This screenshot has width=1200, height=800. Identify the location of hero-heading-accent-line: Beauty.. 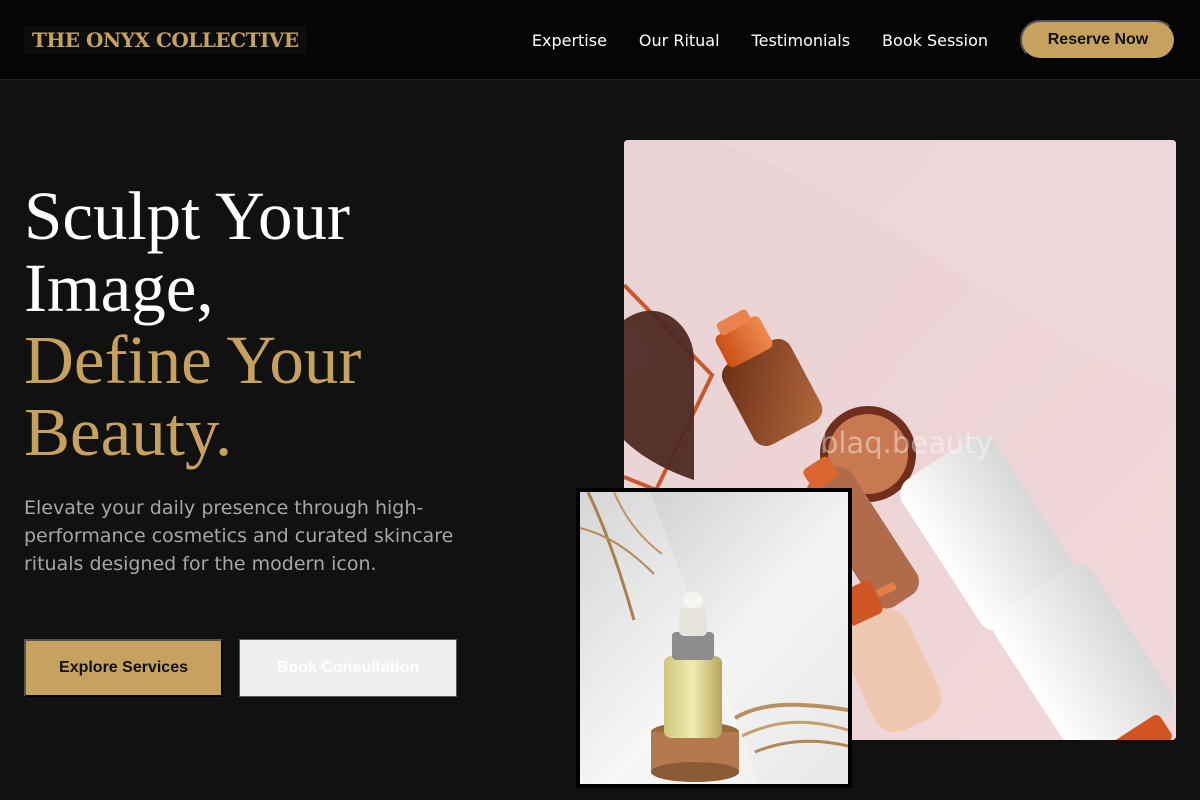
(128, 432).